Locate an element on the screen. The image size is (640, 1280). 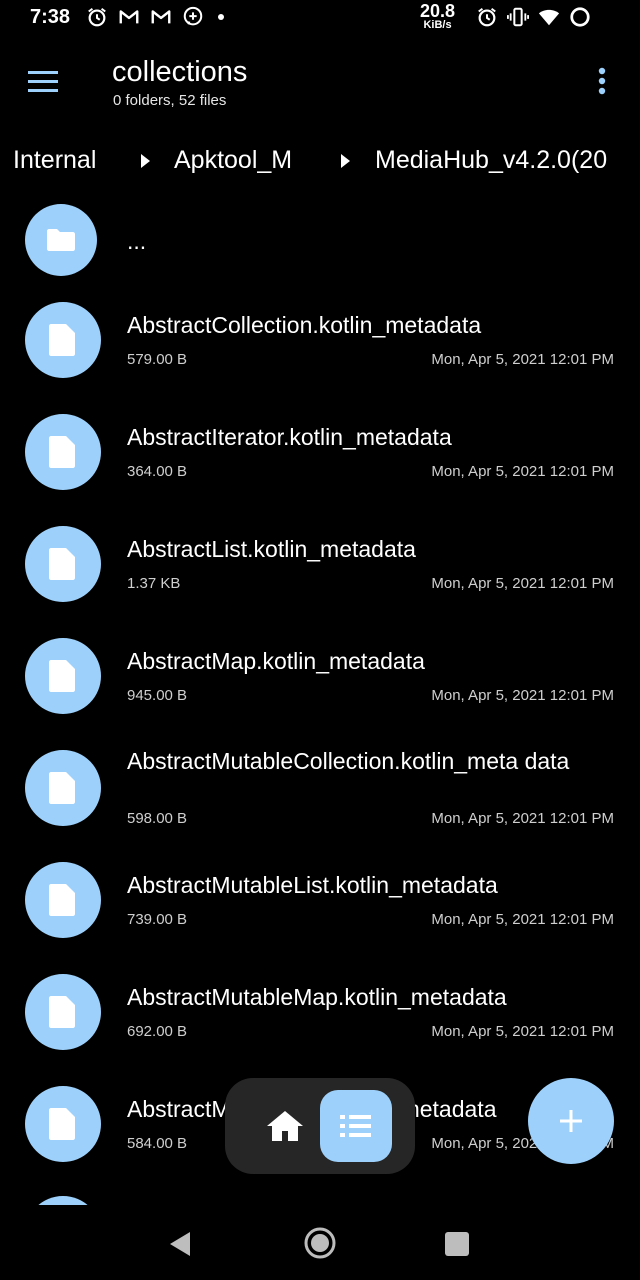
file-size: 584.00 B is located at coordinates (157, 1143).